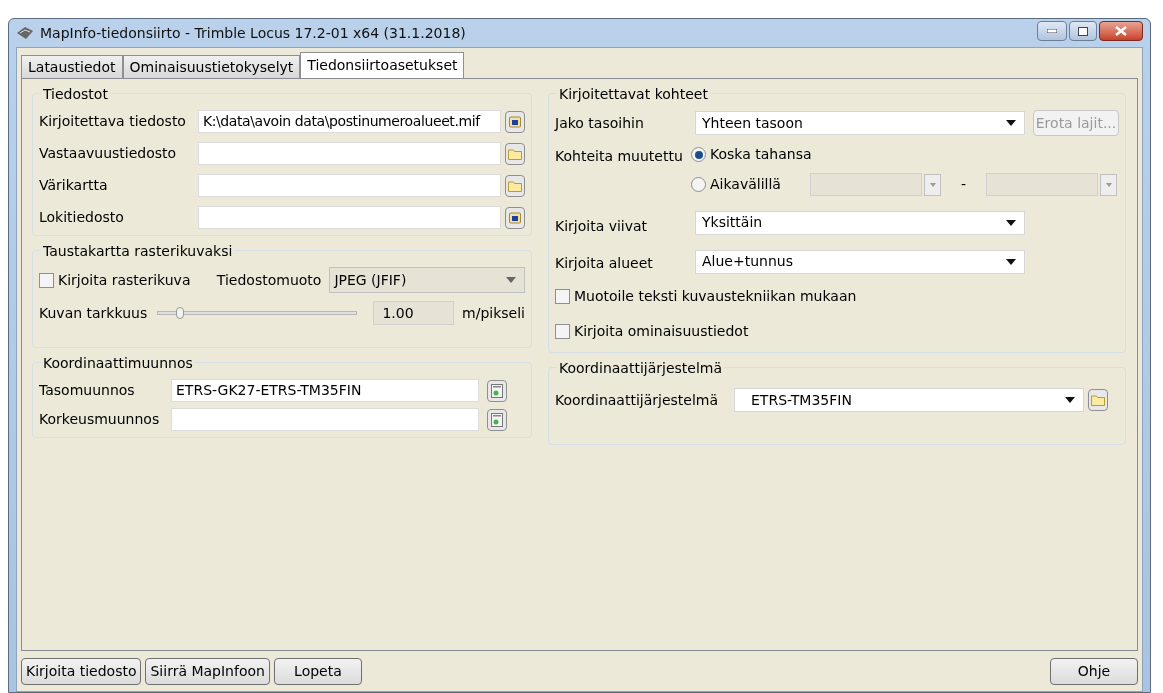 The image size is (1163, 693). What do you see at coordinates (860, 123) in the screenshot?
I see `dropdown: Yhteen tasoon` at bounding box center [860, 123].